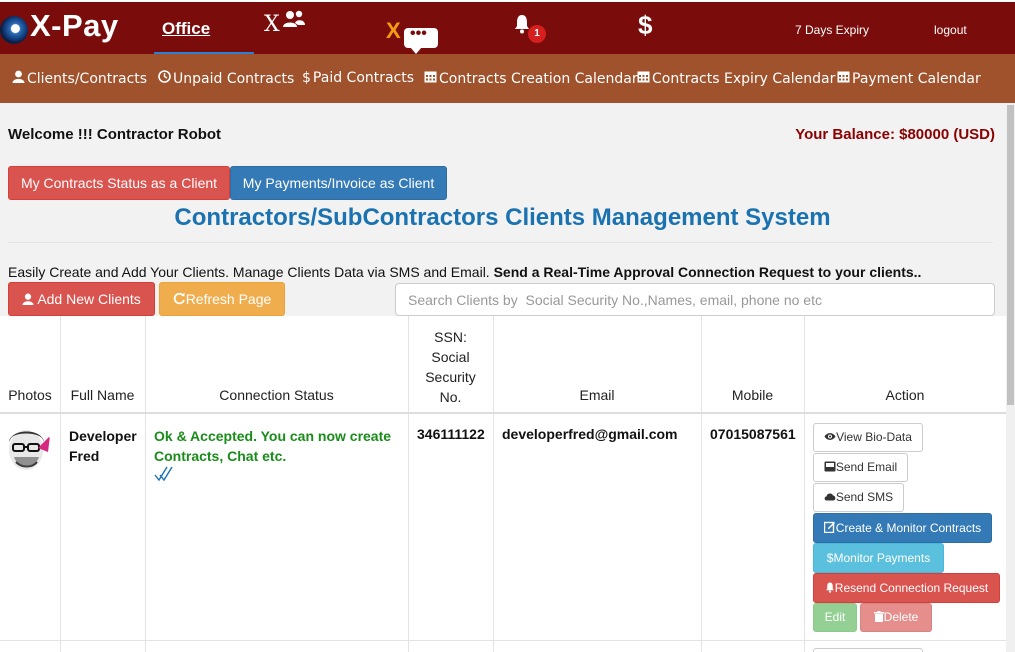 The height and width of the screenshot is (652, 1015). What do you see at coordinates (950, 30) in the screenshot?
I see `logout-link: logout` at bounding box center [950, 30].